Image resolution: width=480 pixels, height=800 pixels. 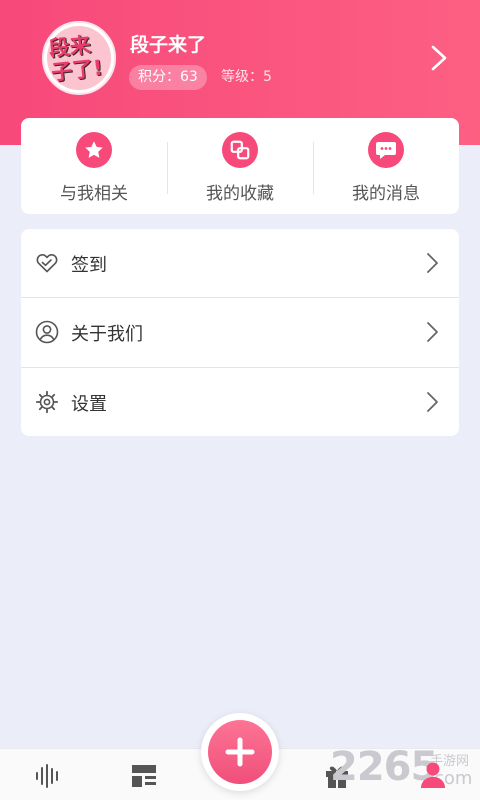 What do you see at coordinates (75, 58) in the screenshot?
I see `avatar-logo-text: 段来子了!` at bounding box center [75, 58].